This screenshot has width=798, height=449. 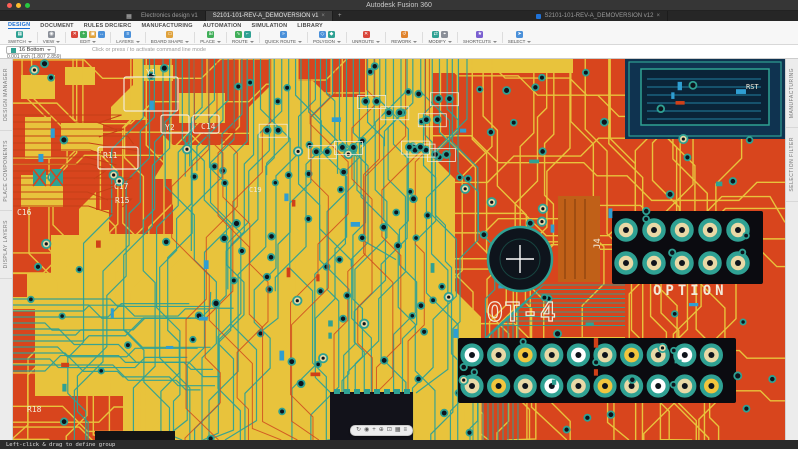 What do you see at coordinates (436, 34) in the screenshot?
I see `move-icon: ⇄` at bounding box center [436, 34].